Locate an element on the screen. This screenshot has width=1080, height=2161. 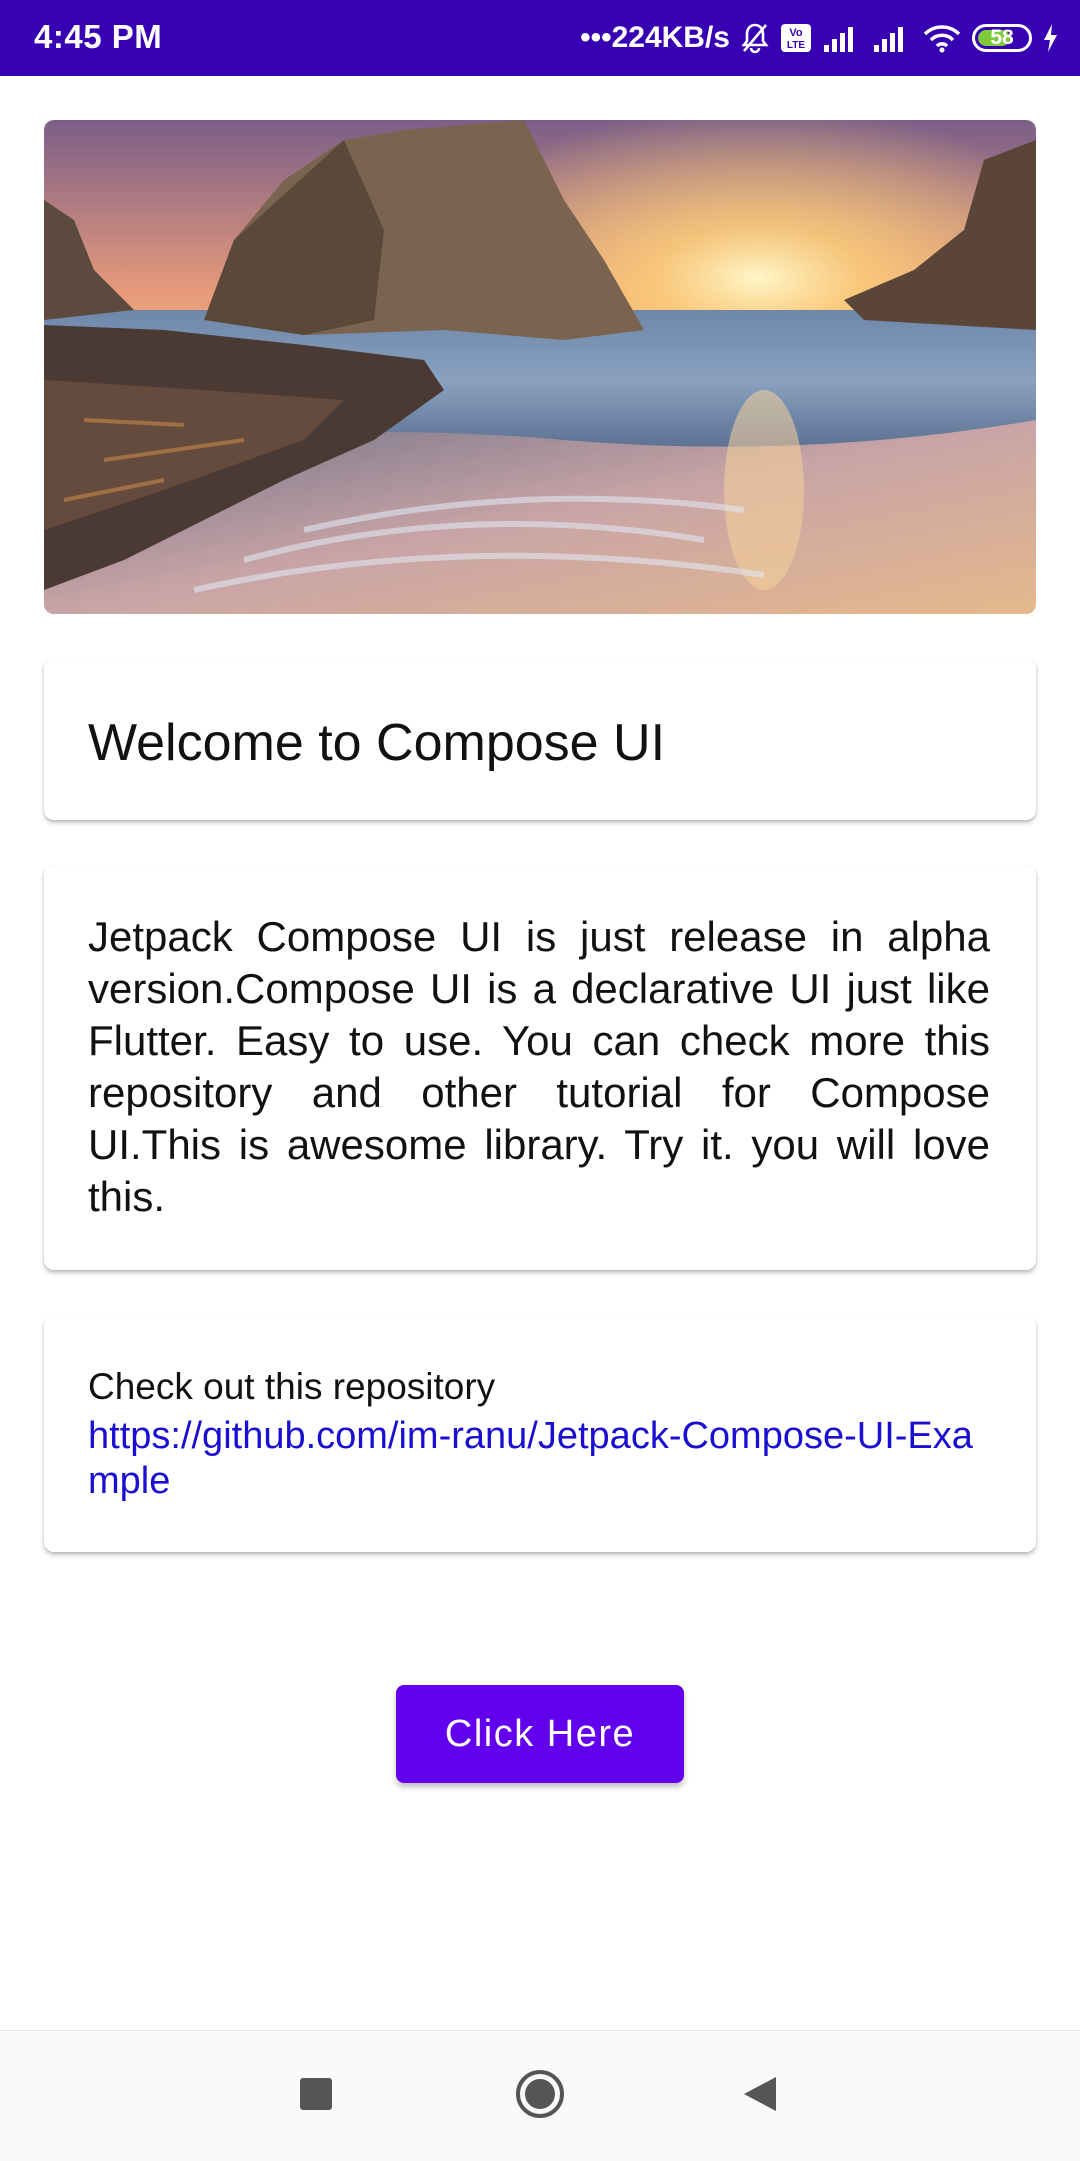
status-time: 4:45 PM is located at coordinates (98, 36).